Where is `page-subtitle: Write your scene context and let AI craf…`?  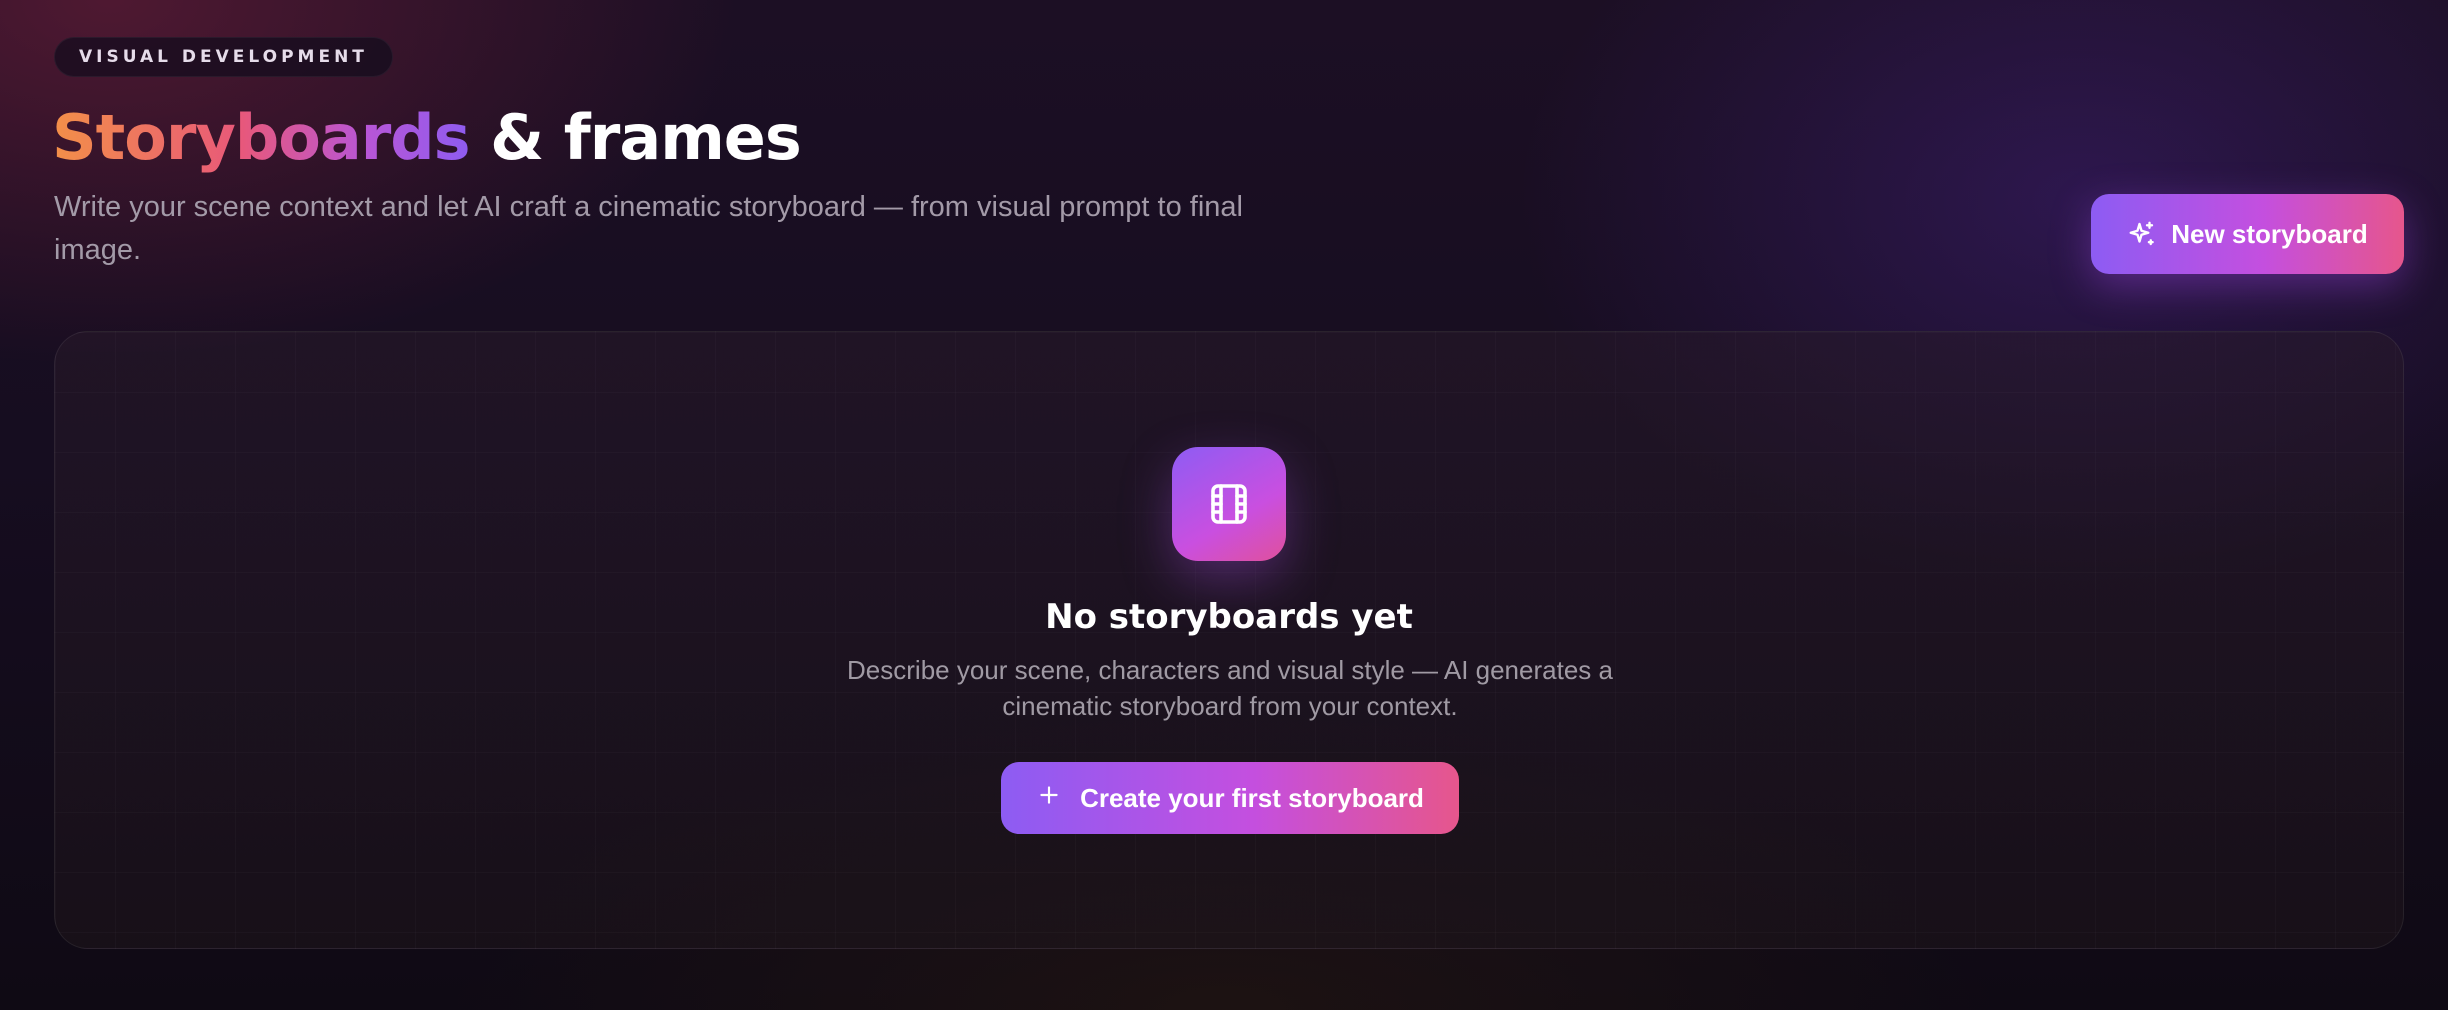 page-subtitle: Write your scene context and let AI craf… is located at coordinates (648, 228).